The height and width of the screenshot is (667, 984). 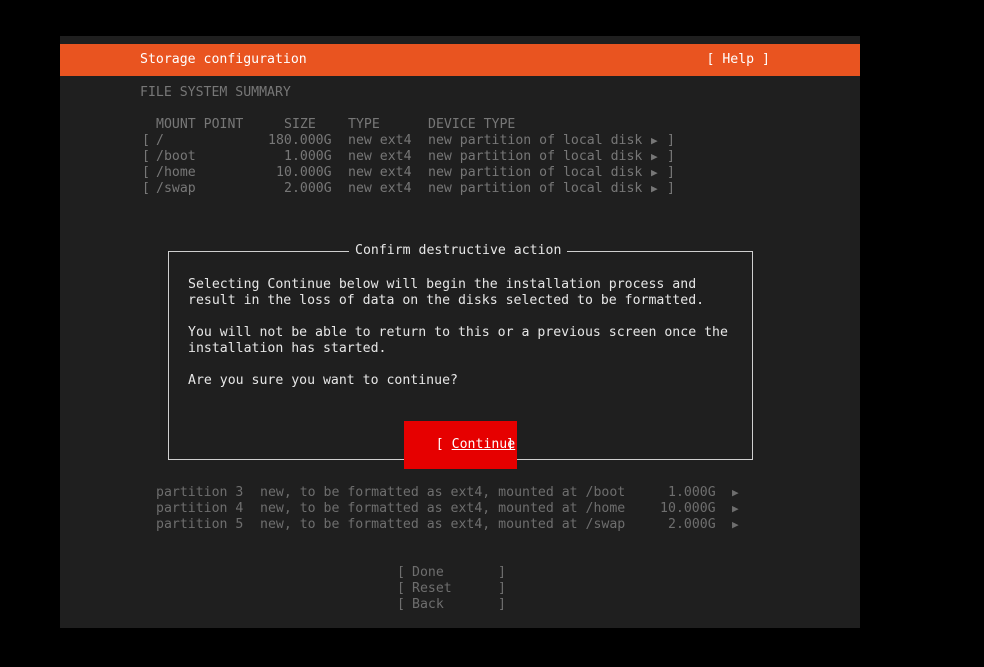 I want to click on size-value: 1.000G, so click(x=308, y=156).